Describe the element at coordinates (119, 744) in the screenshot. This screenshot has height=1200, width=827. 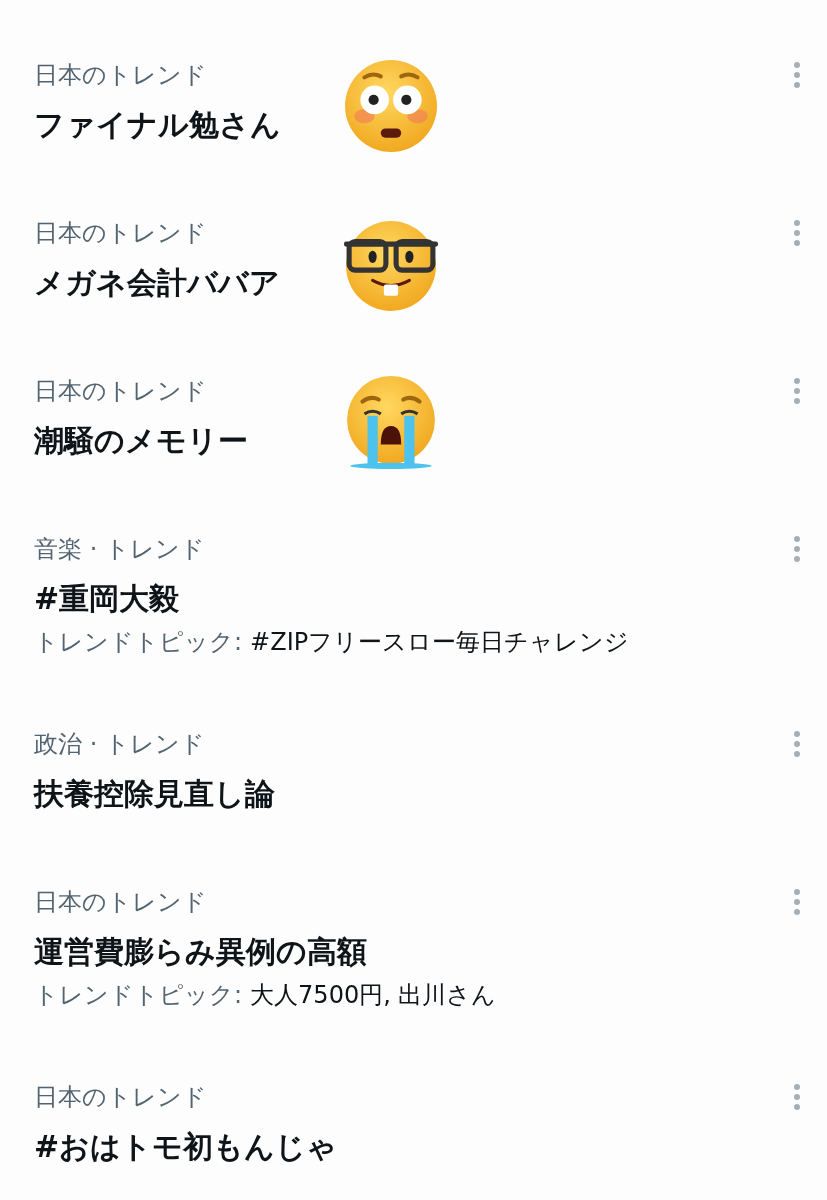
I see `trend-category: 政治 · トレンド` at that location.